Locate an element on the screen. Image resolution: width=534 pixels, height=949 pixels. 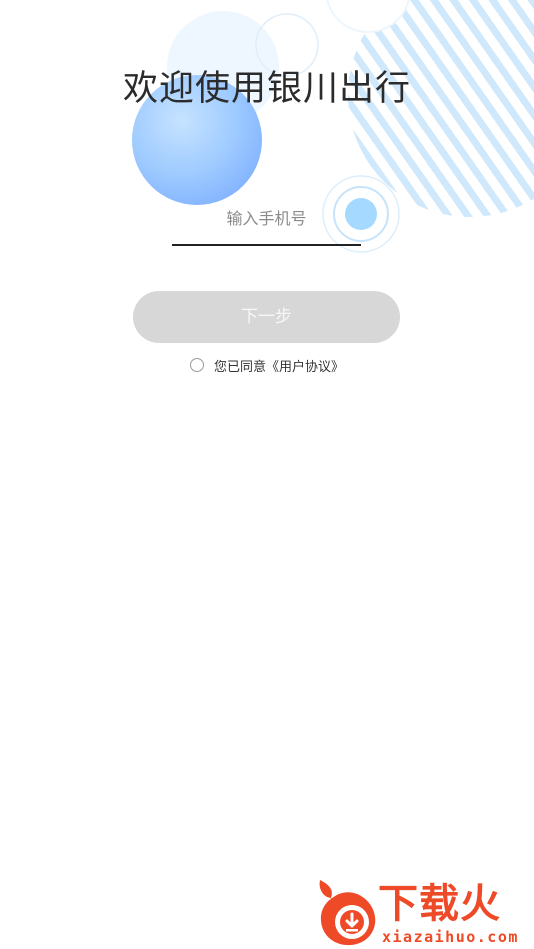
watermark-url: xiazaihuo.com is located at coordinates (450, 937).